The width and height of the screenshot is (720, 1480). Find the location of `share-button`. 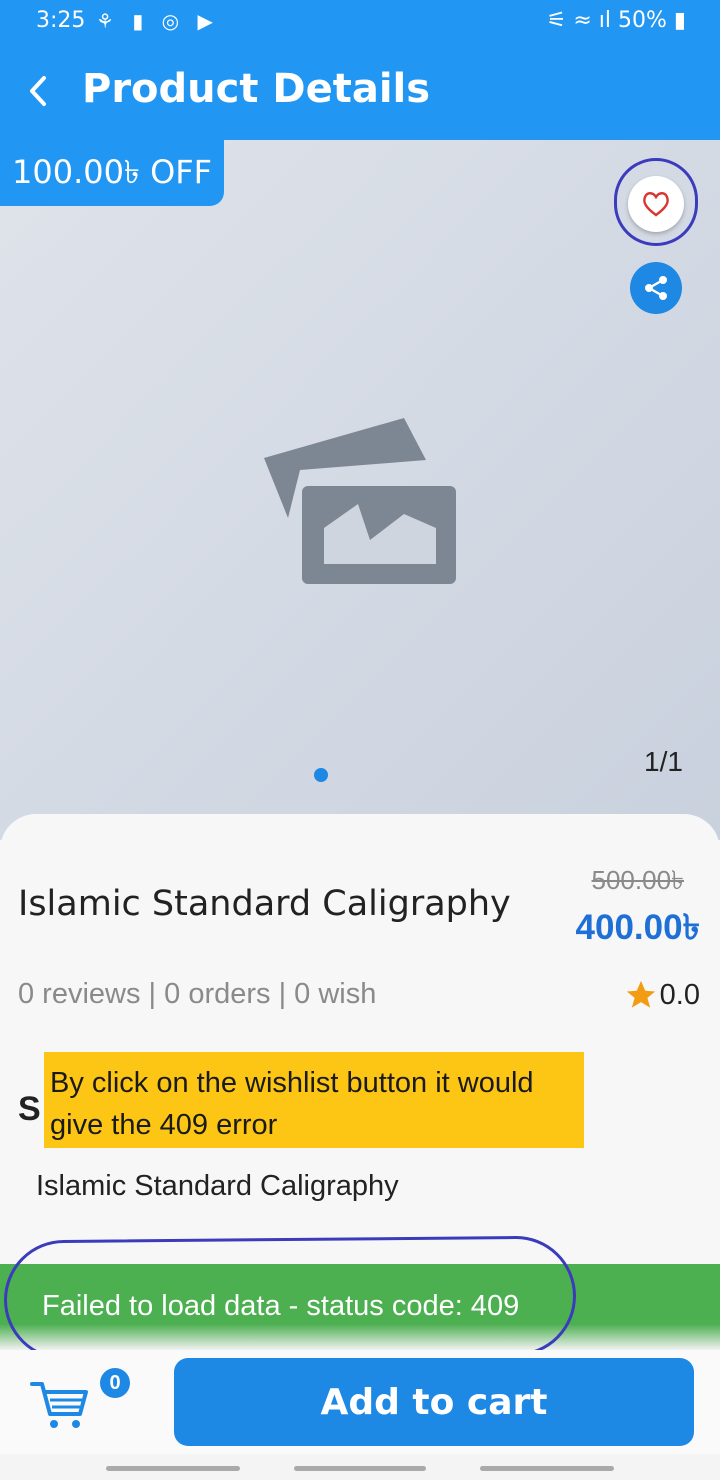

share-button is located at coordinates (656, 288).